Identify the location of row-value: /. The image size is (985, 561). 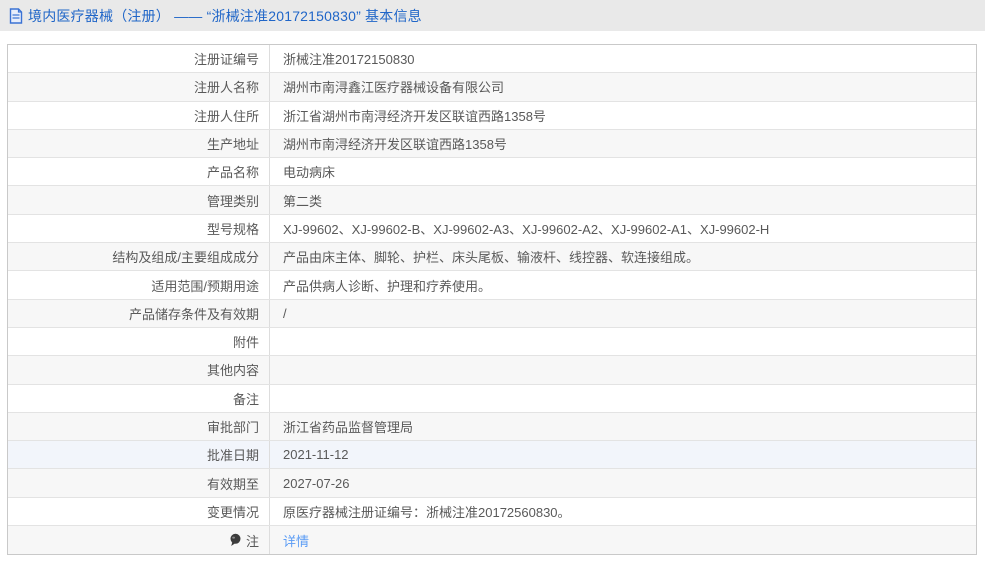
(623, 313).